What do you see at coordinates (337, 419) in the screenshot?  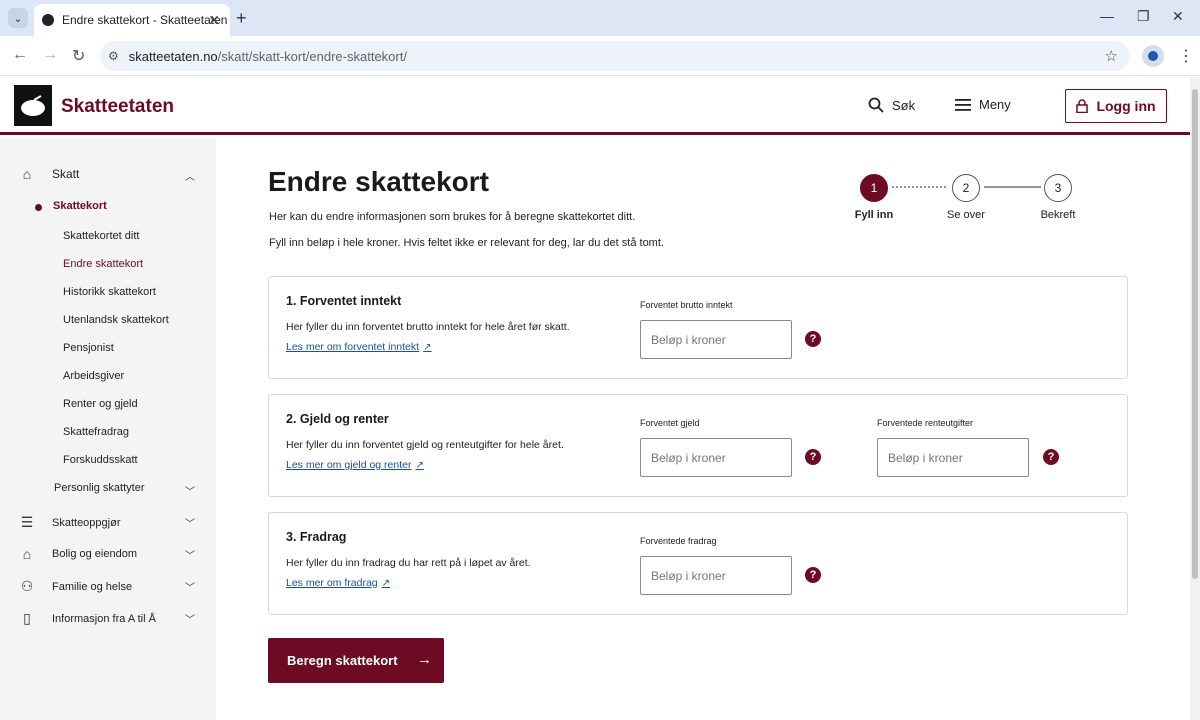 I see `card-heading: 2. Gjeld og renter` at bounding box center [337, 419].